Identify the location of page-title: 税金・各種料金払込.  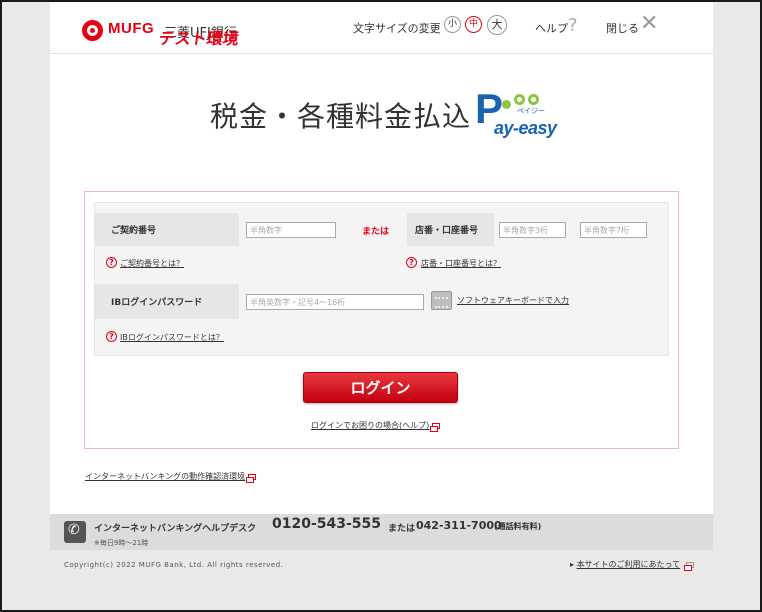
(341, 116).